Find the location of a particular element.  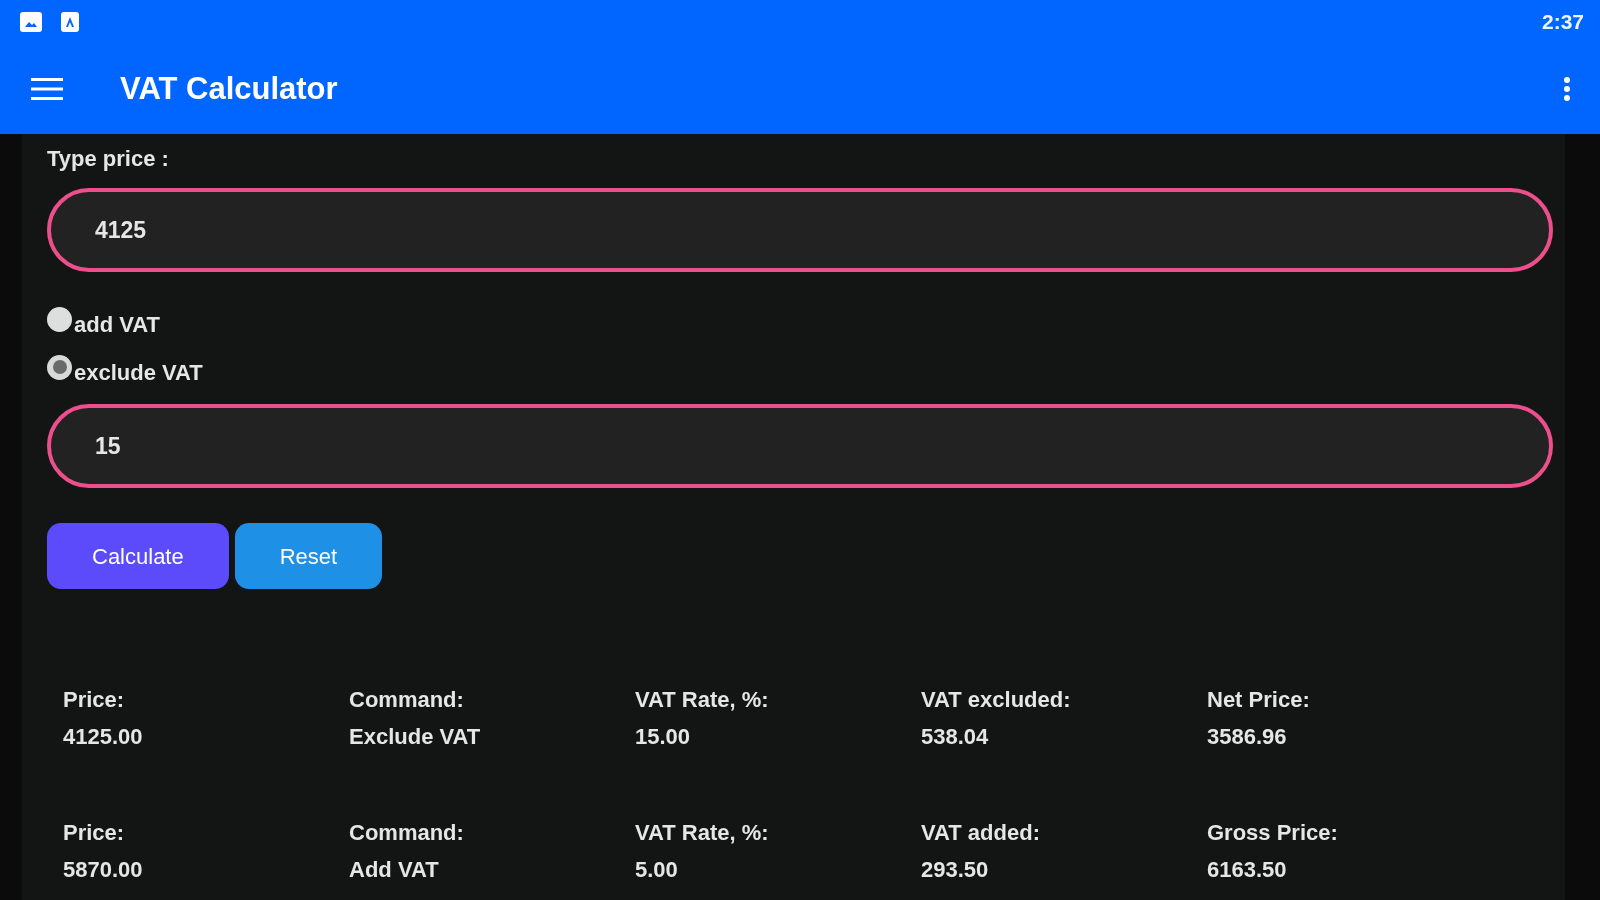

price-label: Type price : is located at coordinates (108, 159).